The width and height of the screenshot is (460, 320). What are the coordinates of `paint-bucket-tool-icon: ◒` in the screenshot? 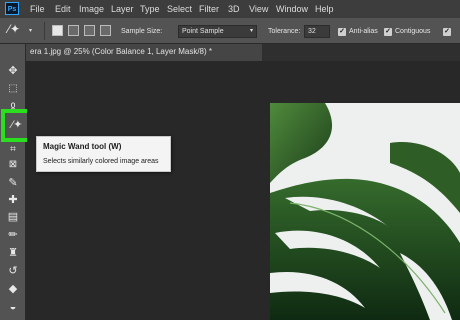 It's located at (13, 307).